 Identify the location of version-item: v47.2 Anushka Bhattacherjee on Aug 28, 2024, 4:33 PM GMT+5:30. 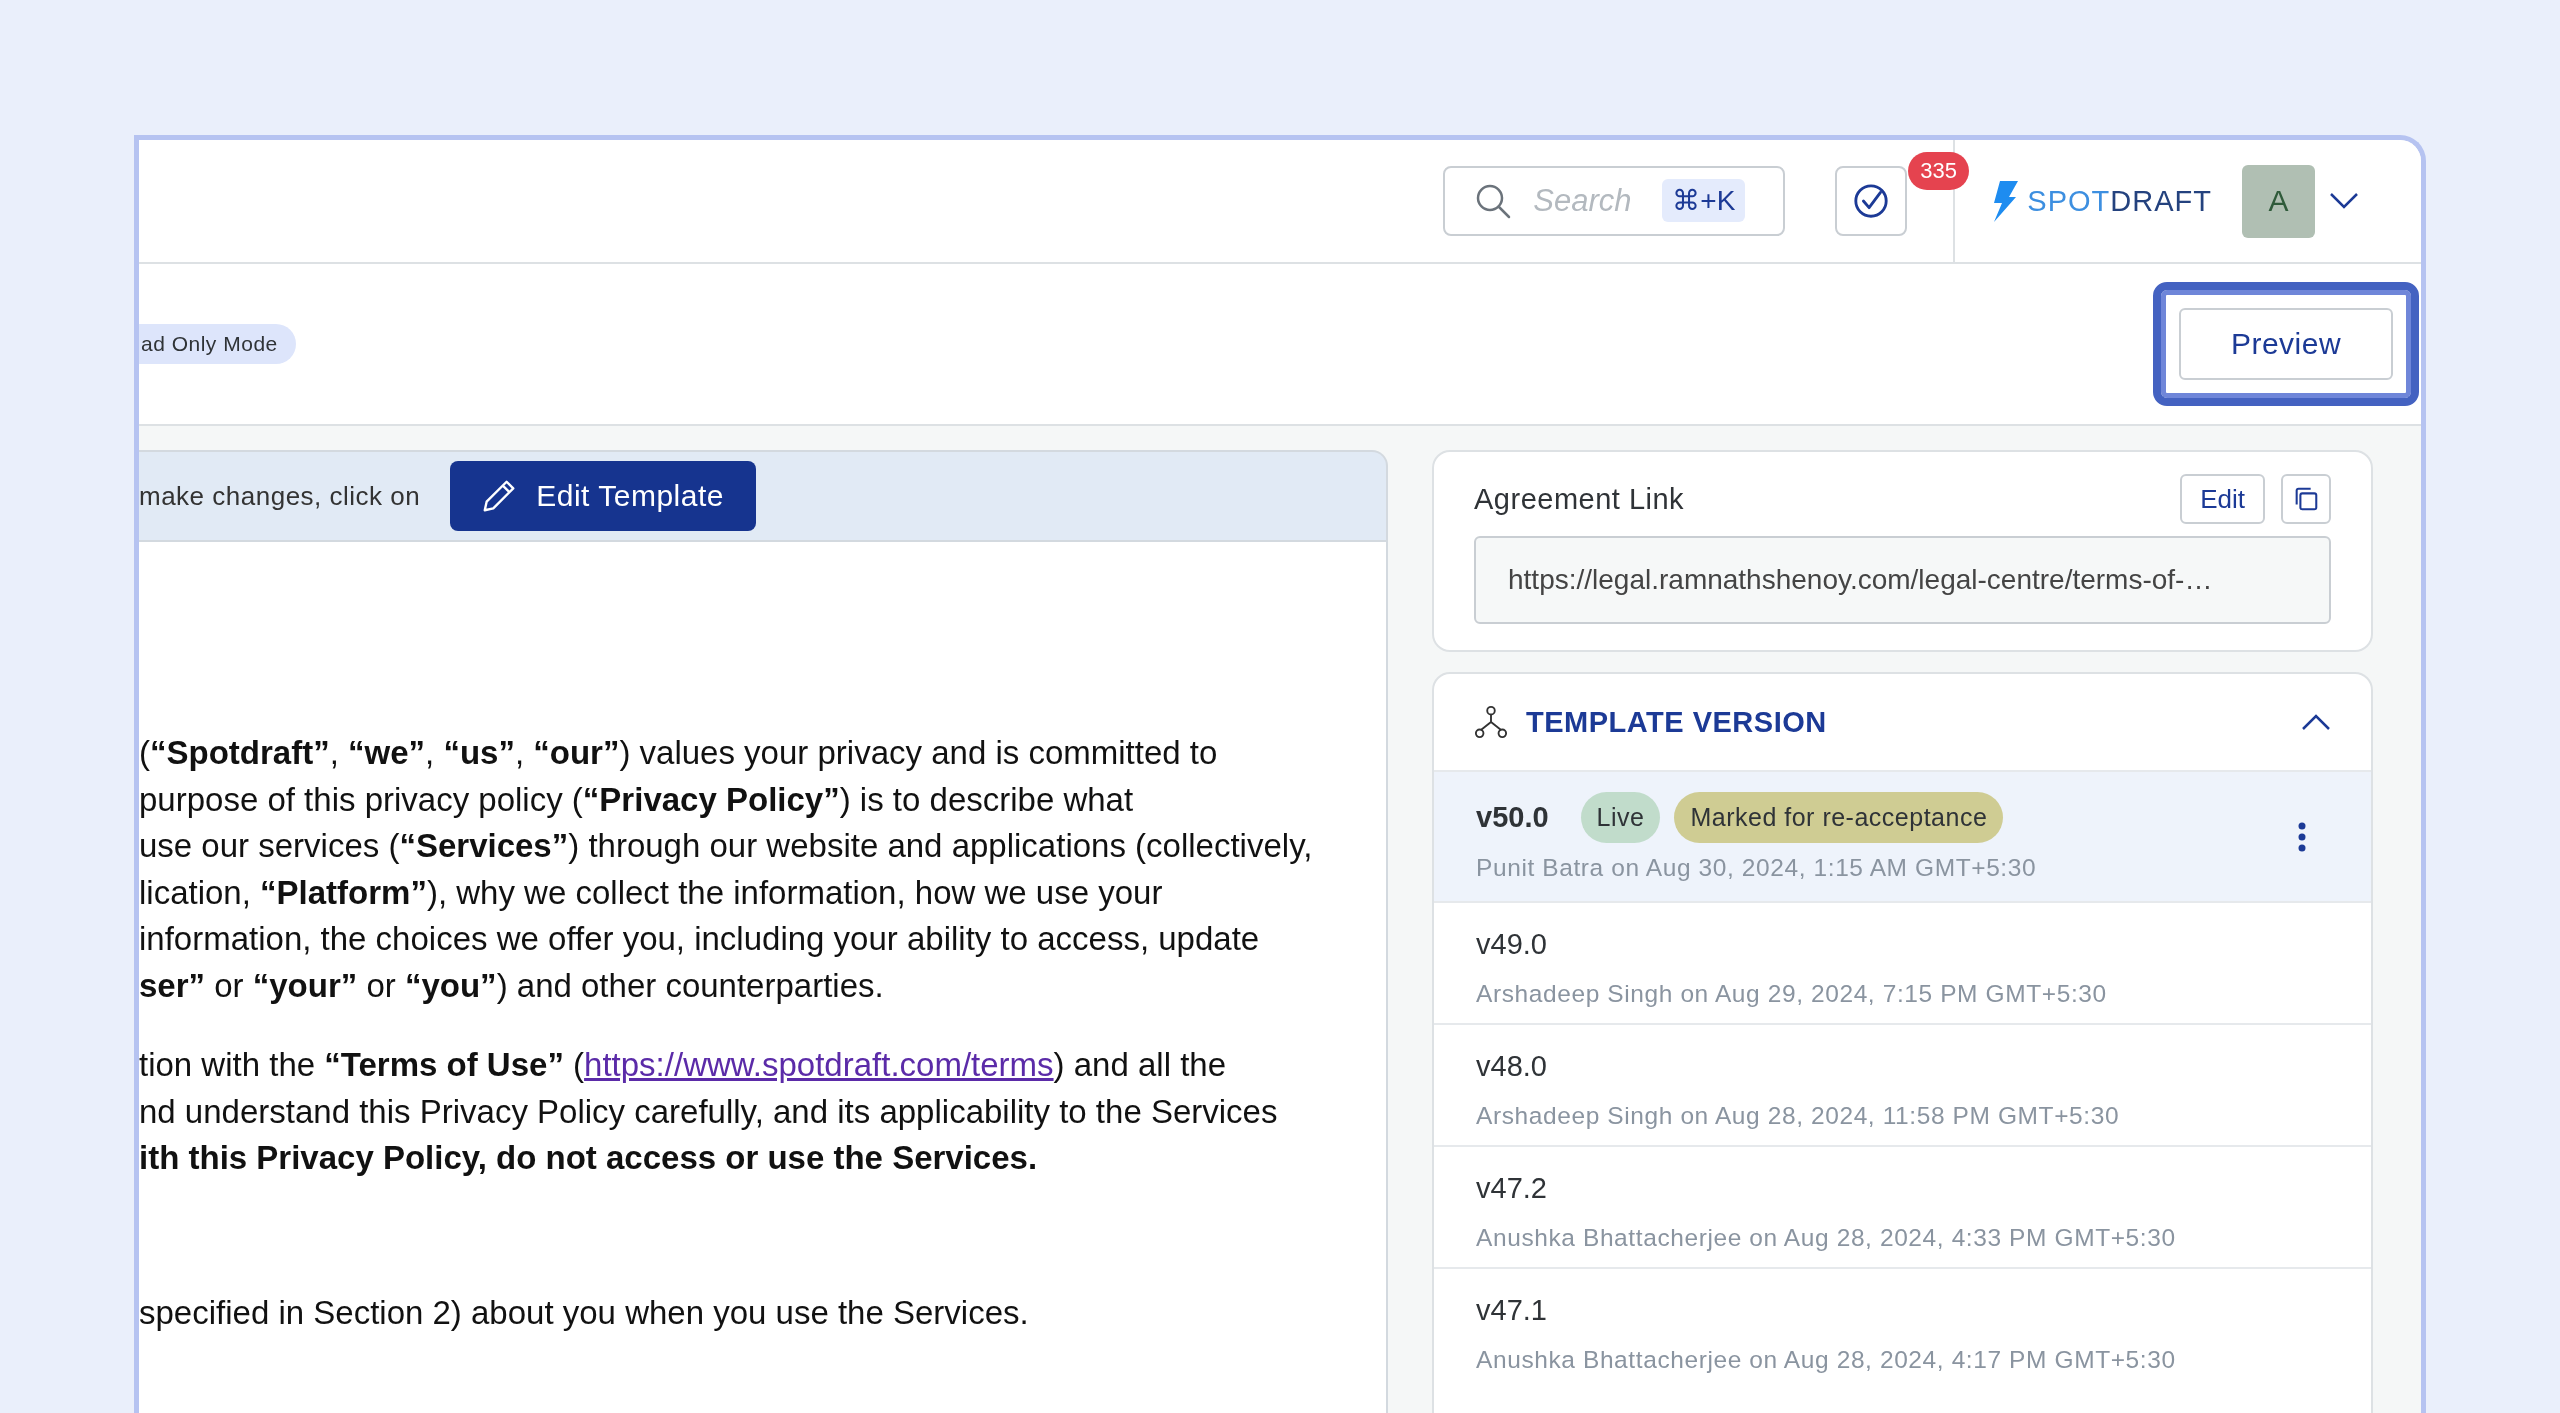
(1902, 1206).